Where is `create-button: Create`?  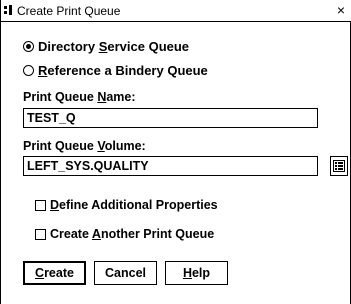
create-button: Create is located at coordinates (54, 273).